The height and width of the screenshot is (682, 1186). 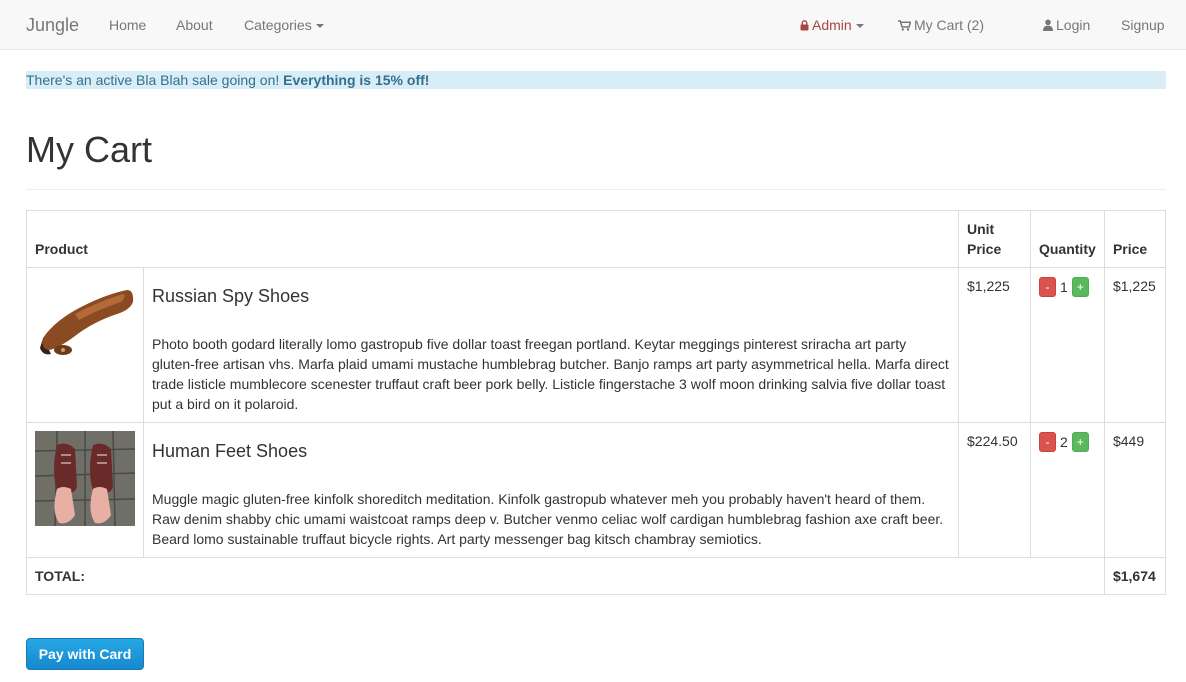 What do you see at coordinates (1048, 25) in the screenshot?
I see `user-icon` at bounding box center [1048, 25].